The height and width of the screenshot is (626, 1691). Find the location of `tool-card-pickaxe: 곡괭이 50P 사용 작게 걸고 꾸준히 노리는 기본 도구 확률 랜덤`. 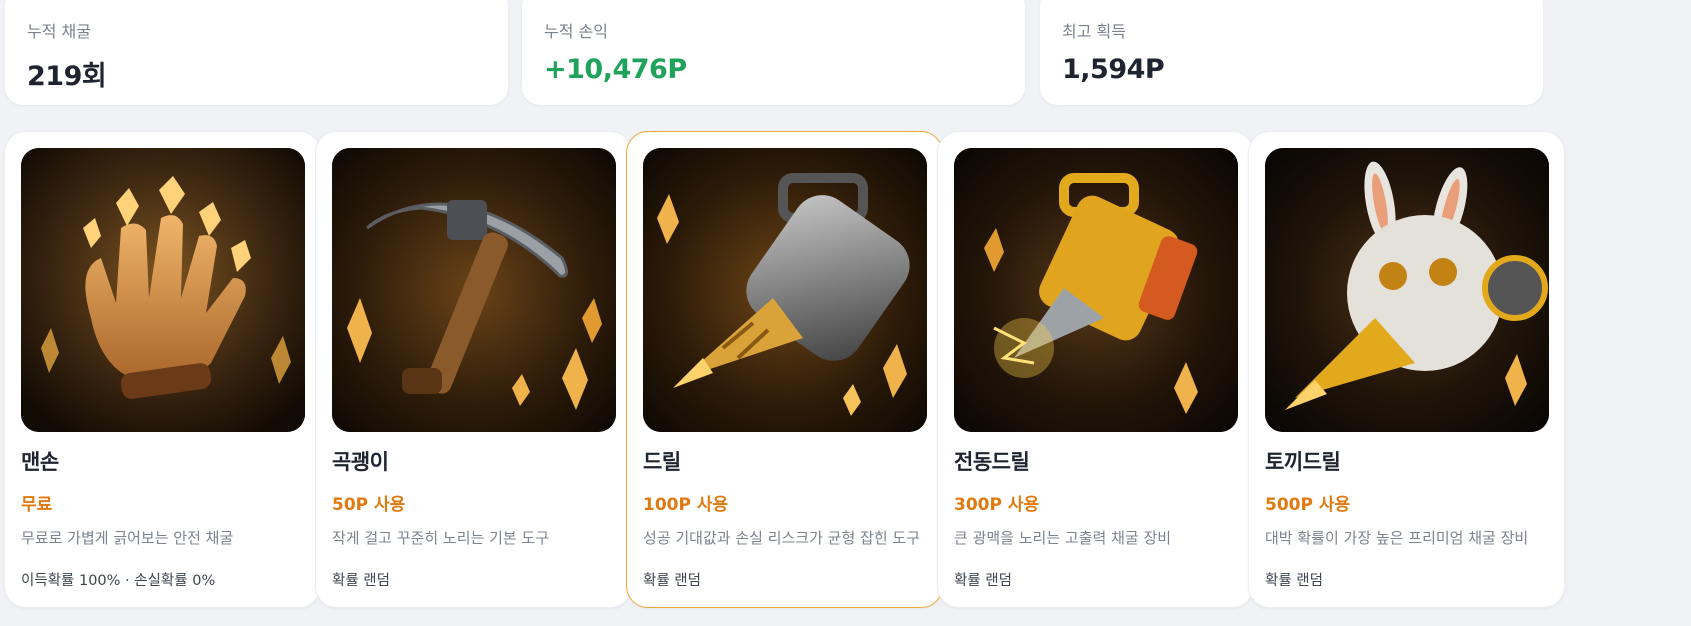

tool-card-pickaxe: 곡괭이 50P 사용 작게 걸고 꾸준히 노리는 기본 도구 확률 랜덤 is located at coordinates (473, 369).